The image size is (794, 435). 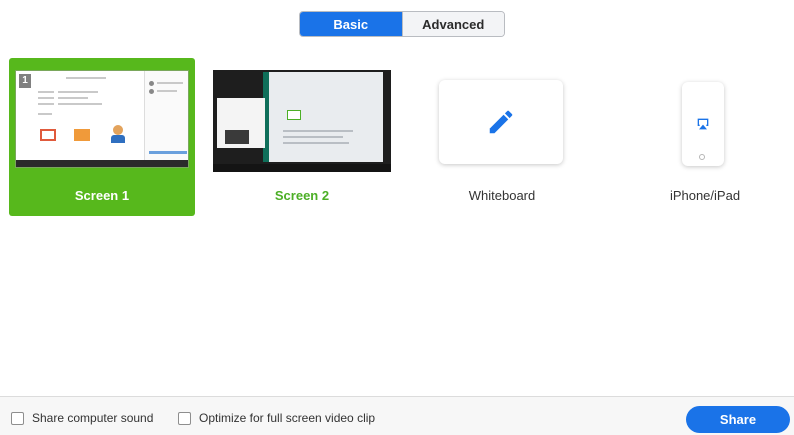 I want to click on optimize-video-option: Optimize for full screen video clip, so click(x=276, y=418).